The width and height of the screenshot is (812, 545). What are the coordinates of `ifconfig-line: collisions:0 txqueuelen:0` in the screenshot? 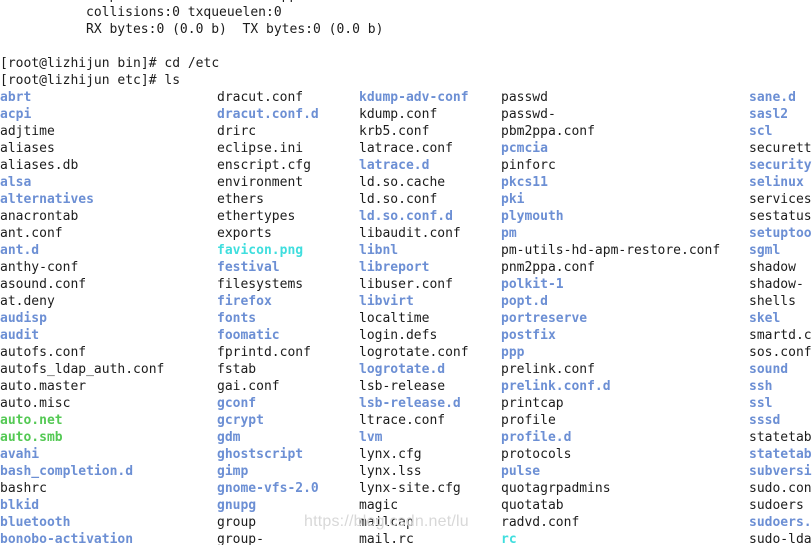 It's located at (406, 12).